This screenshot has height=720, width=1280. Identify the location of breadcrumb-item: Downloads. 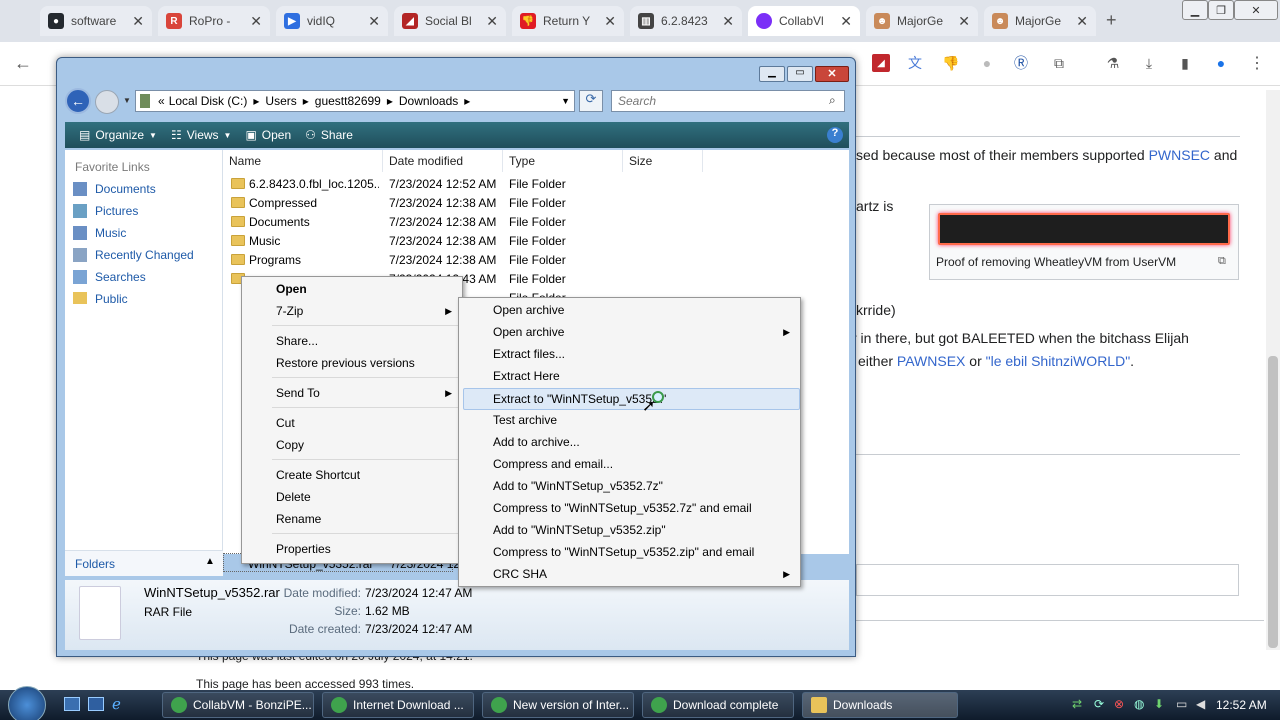
(428, 101).